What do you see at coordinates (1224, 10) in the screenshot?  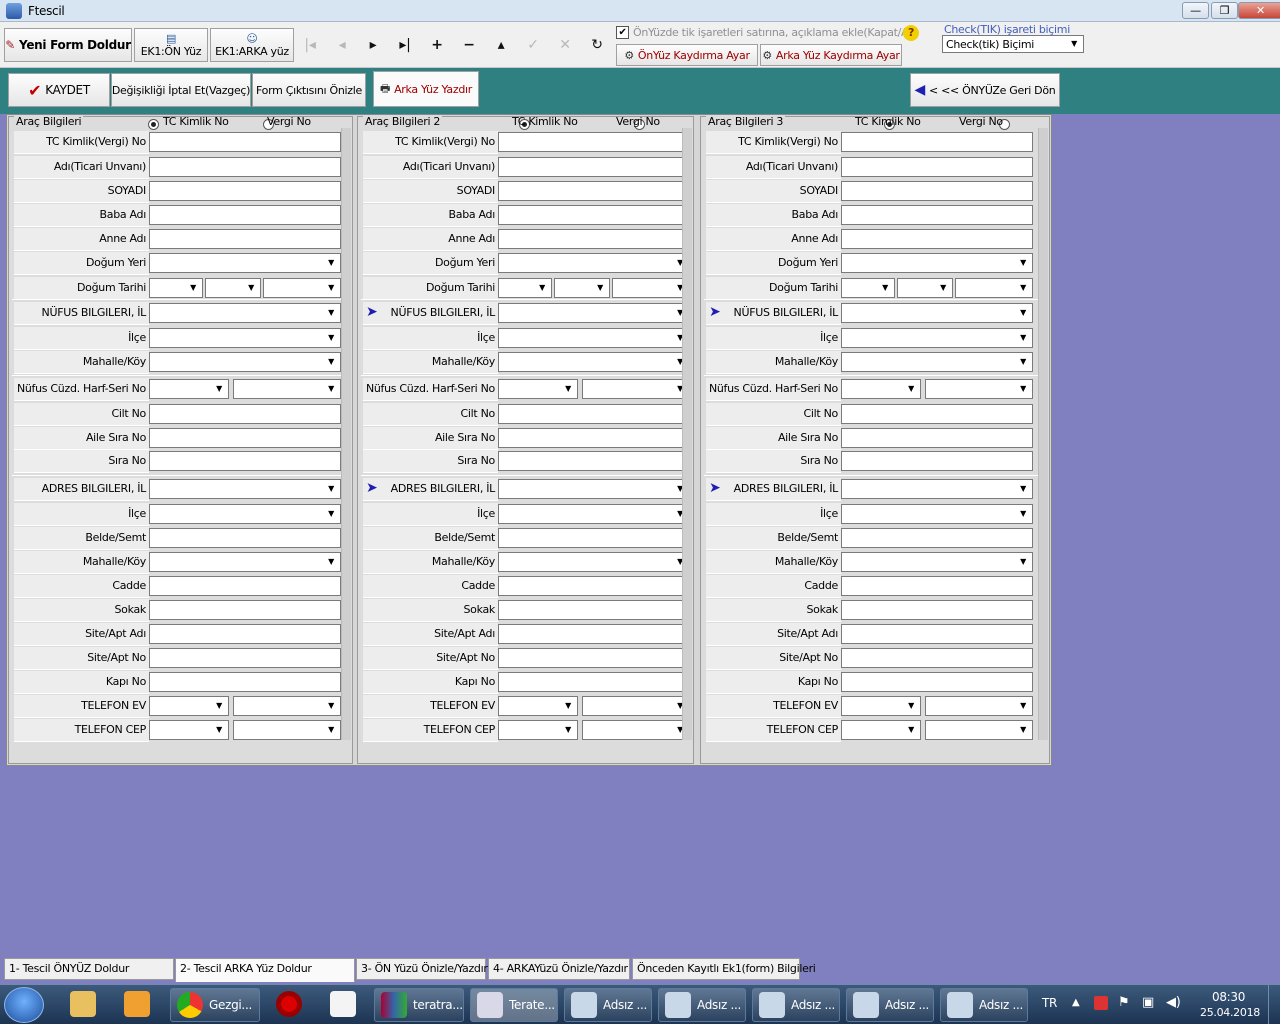 I see `maximize-button: ❐` at bounding box center [1224, 10].